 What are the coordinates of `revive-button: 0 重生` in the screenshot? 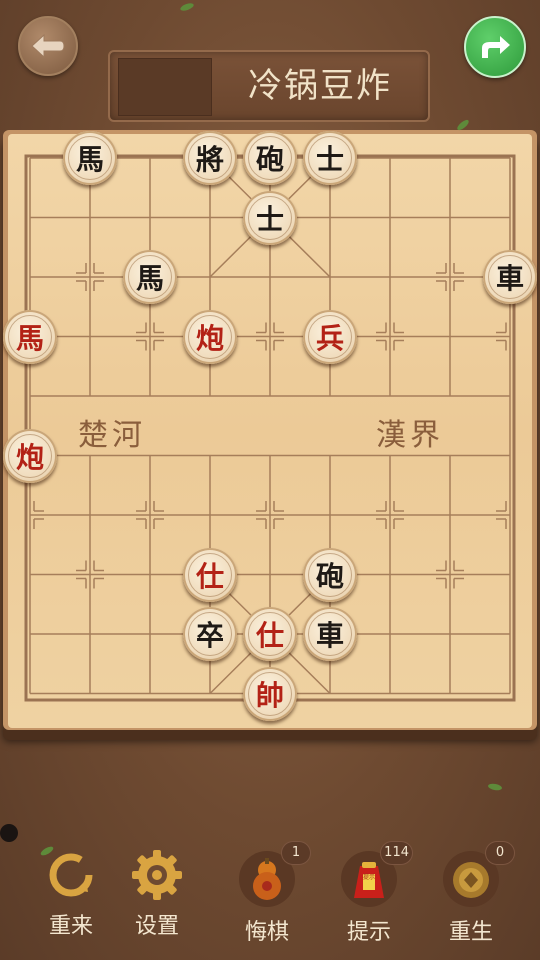 It's located at (475, 894).